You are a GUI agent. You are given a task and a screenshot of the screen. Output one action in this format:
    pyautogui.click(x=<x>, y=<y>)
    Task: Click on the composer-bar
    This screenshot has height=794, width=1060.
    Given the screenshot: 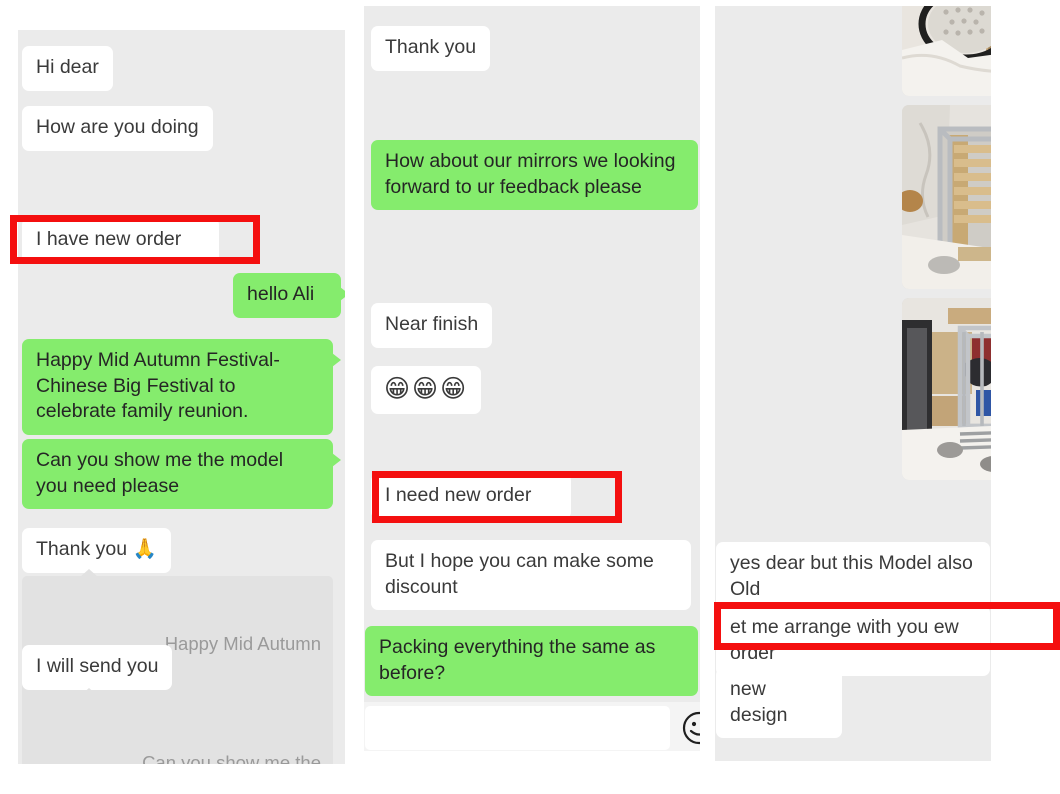 What is the action you would take?
    pyautogui.click(x=532, y=726)
    